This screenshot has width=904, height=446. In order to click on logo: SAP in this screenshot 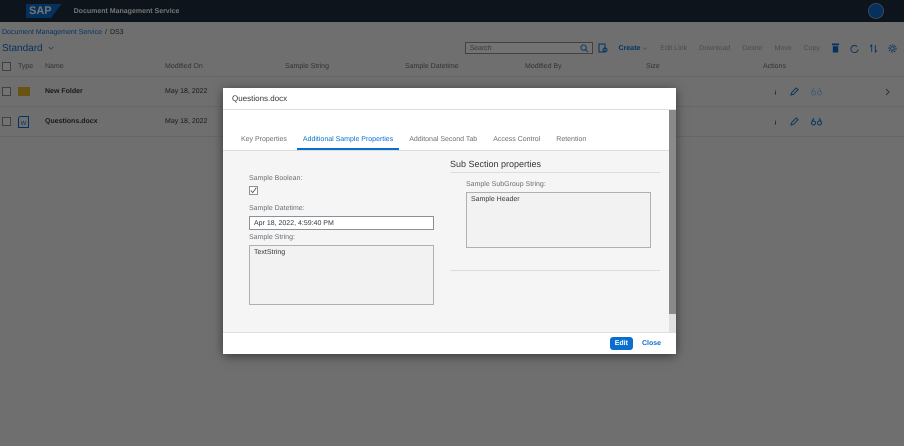, I will do `click(44, 11)`.